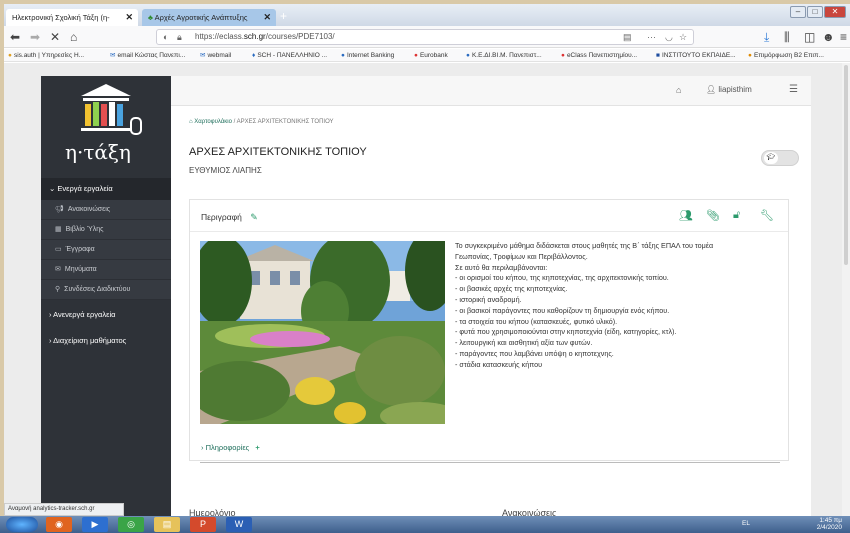 Image resolution: width=850 pixels, height=533 pixels. I want to click on sidebar-group-active-tools: ⌄ Ενεργά εργαλεία, so click(106, 189).